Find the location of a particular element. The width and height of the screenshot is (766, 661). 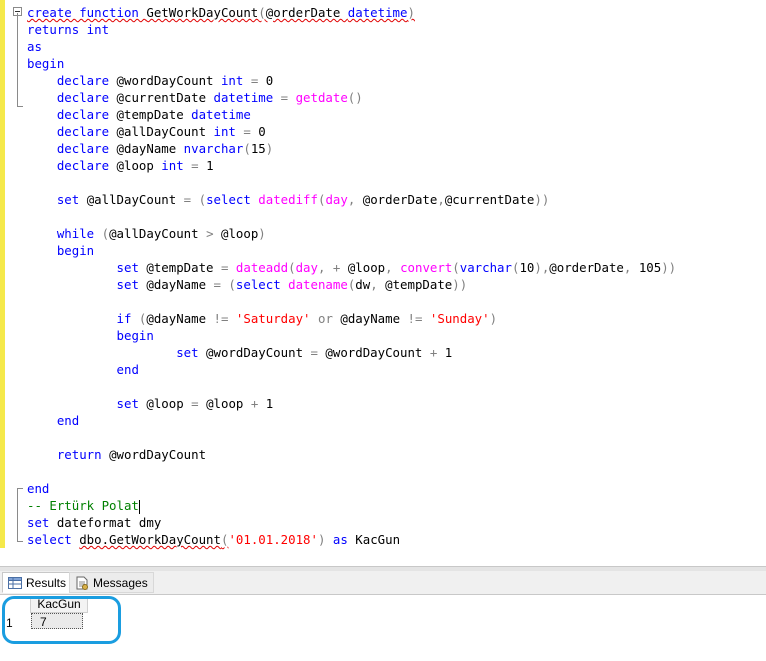

code-token: returns int is located at coordinates (68, 29).